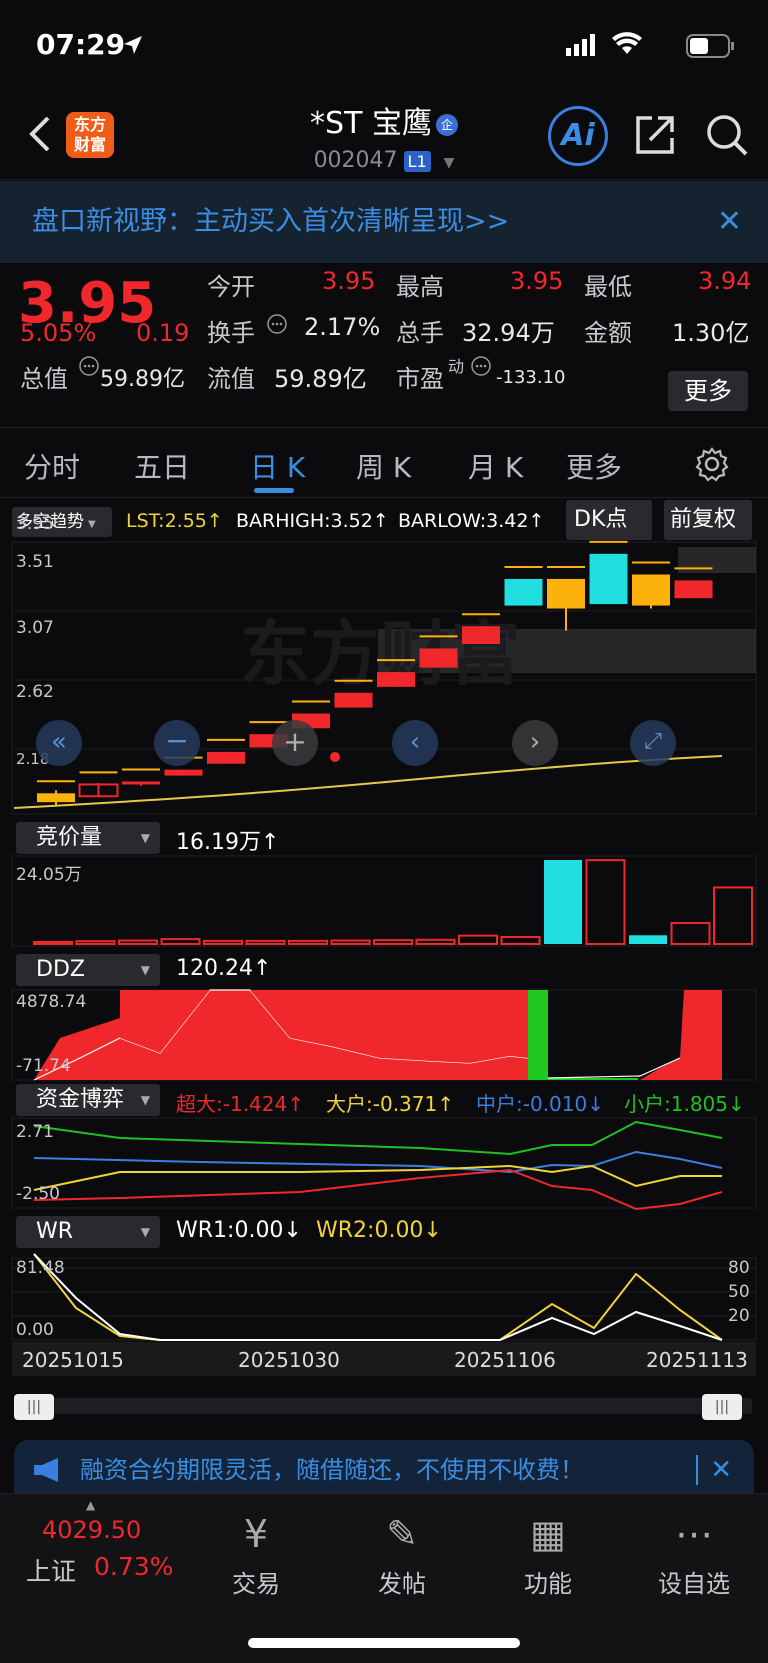 This screenshot has width=768, height=1663. I want to click on wr-right-tick: 50, so click(739, 1292).